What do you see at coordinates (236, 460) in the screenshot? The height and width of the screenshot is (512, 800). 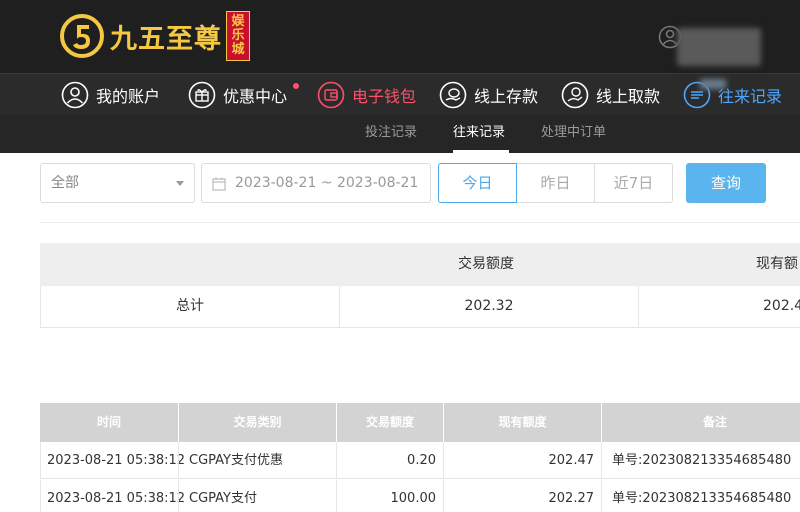 I see `row-category: CGPAY支付优惠` at bounding box center [236, 460].